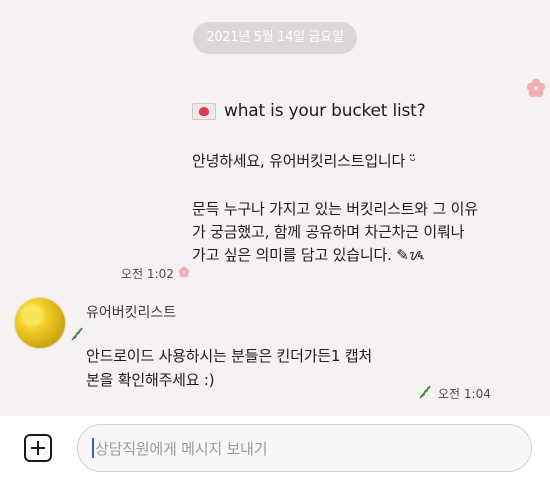 The height and width of the screenshot is (482, 550). I want to click on plus-icon, so click(38, 448).